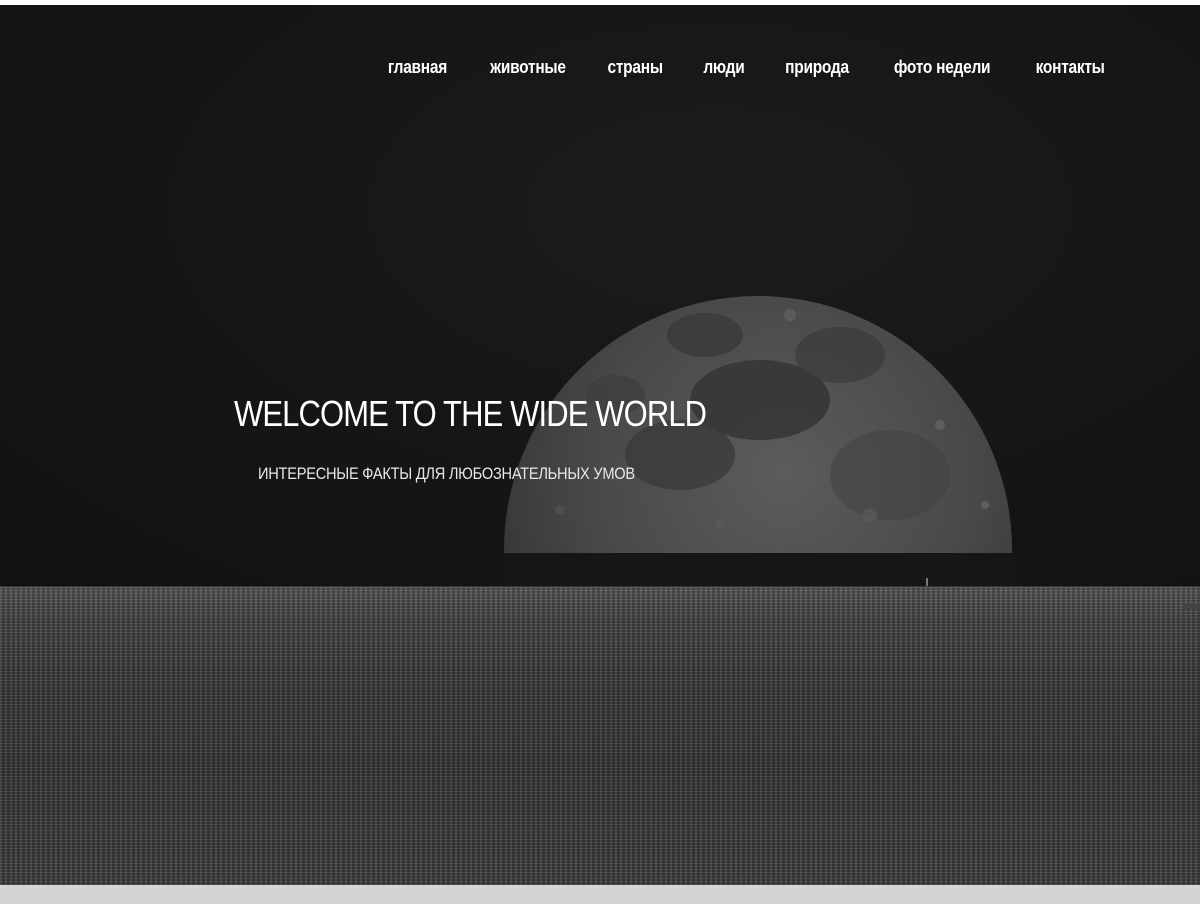 Image resolution: width=1200 pixels, height=904 pixels. I want to click on nav-item-home: главная, so click(416, 67).